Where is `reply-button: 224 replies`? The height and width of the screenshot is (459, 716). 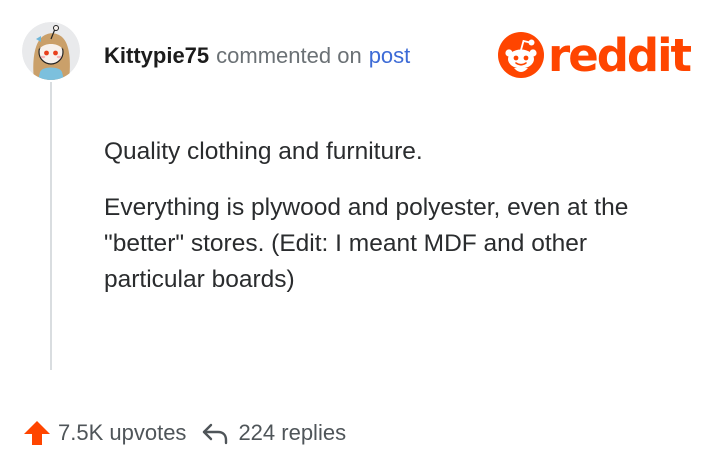
reply-button: 224 replies is located at coordinates (273, 433).